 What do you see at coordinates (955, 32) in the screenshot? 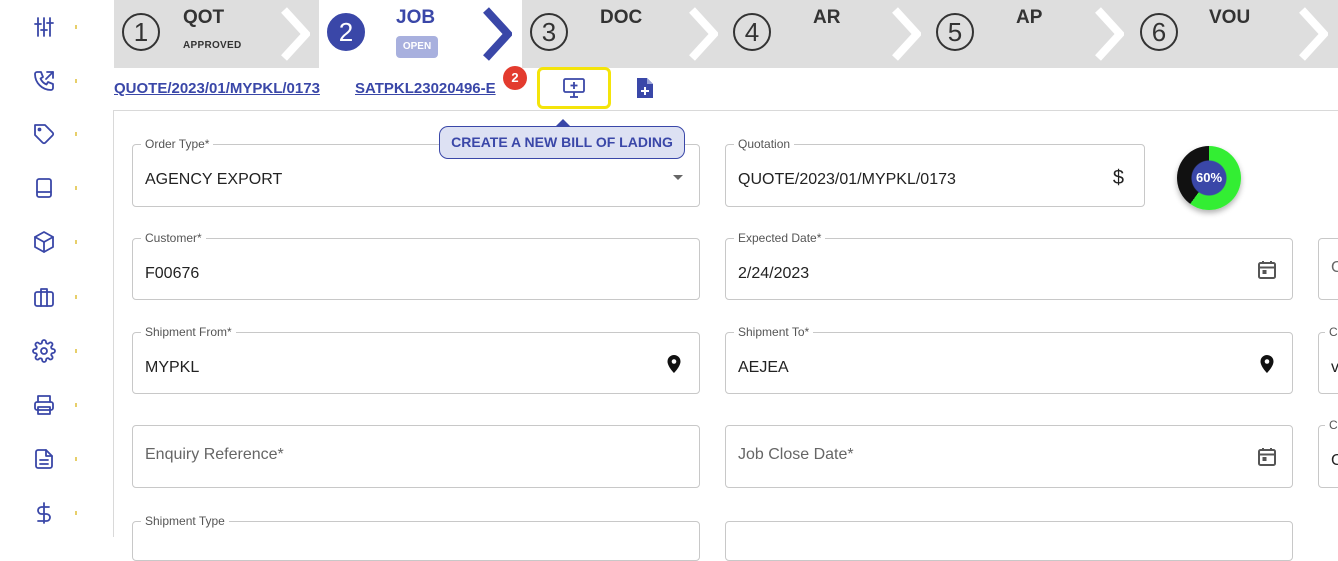
I see `step-number: 5` at bounding box center [955, 32].